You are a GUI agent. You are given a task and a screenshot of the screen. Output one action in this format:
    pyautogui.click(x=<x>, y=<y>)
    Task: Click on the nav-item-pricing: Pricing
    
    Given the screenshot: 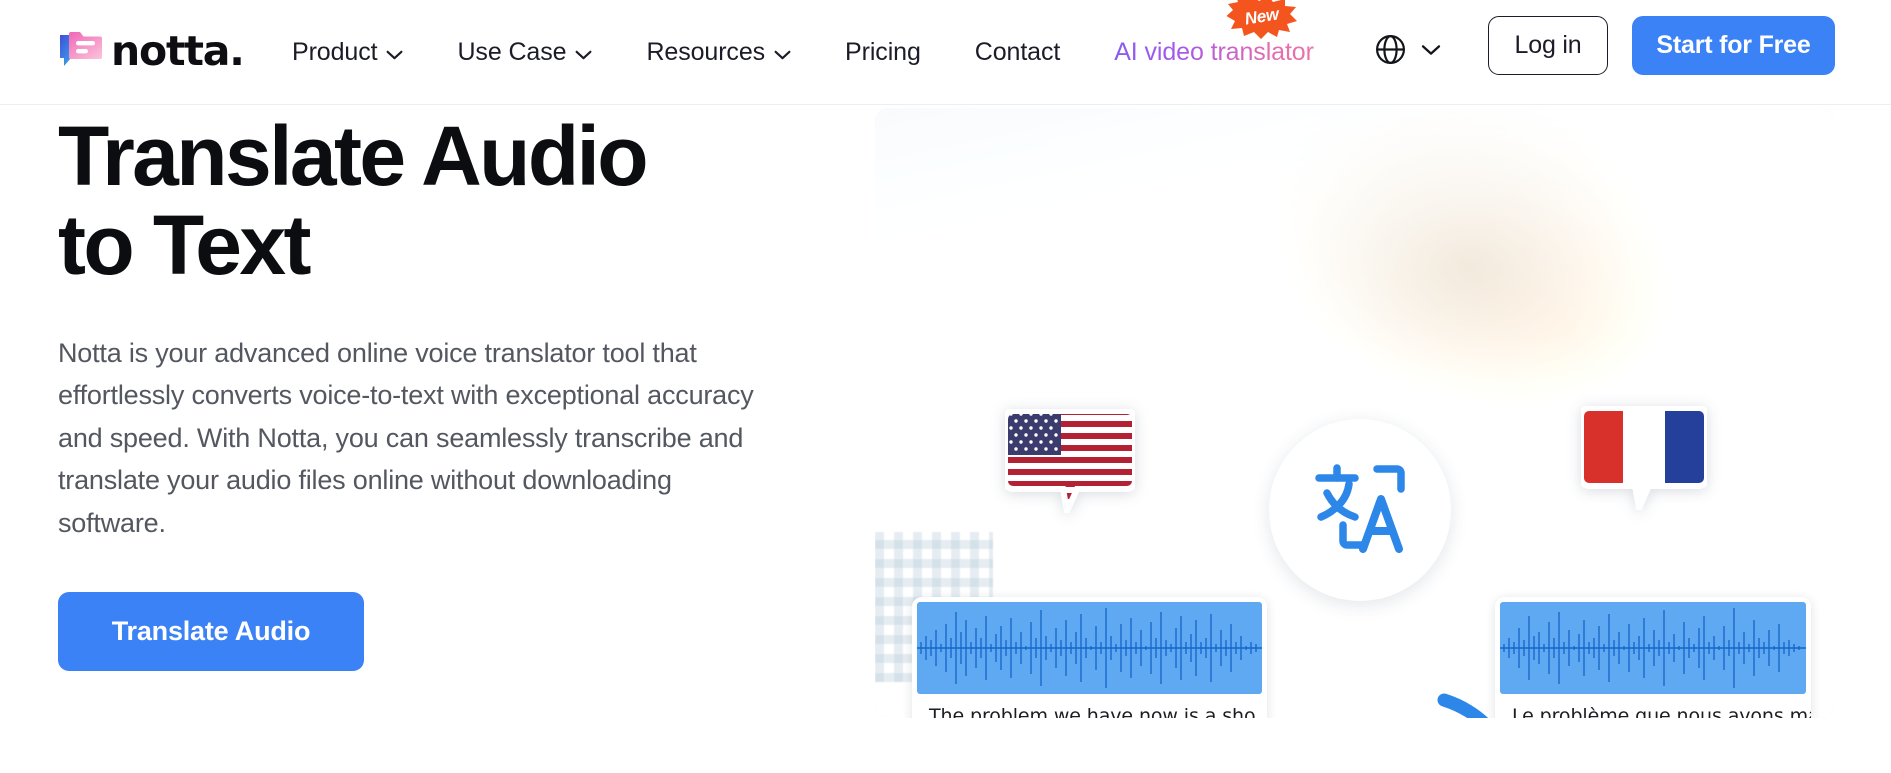 What is the action you would take?
    pyautogui.click(x=883, y=52)
    